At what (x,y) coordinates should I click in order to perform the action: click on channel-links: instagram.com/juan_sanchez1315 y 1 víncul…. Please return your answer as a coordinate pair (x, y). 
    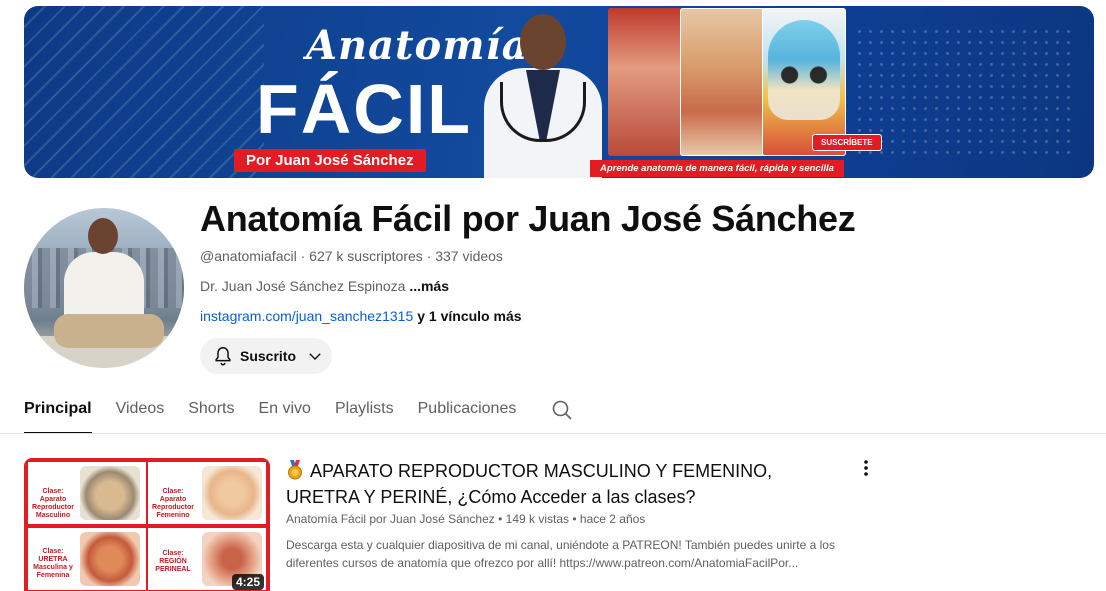
    Looking at the image, I should click on (361, 316).